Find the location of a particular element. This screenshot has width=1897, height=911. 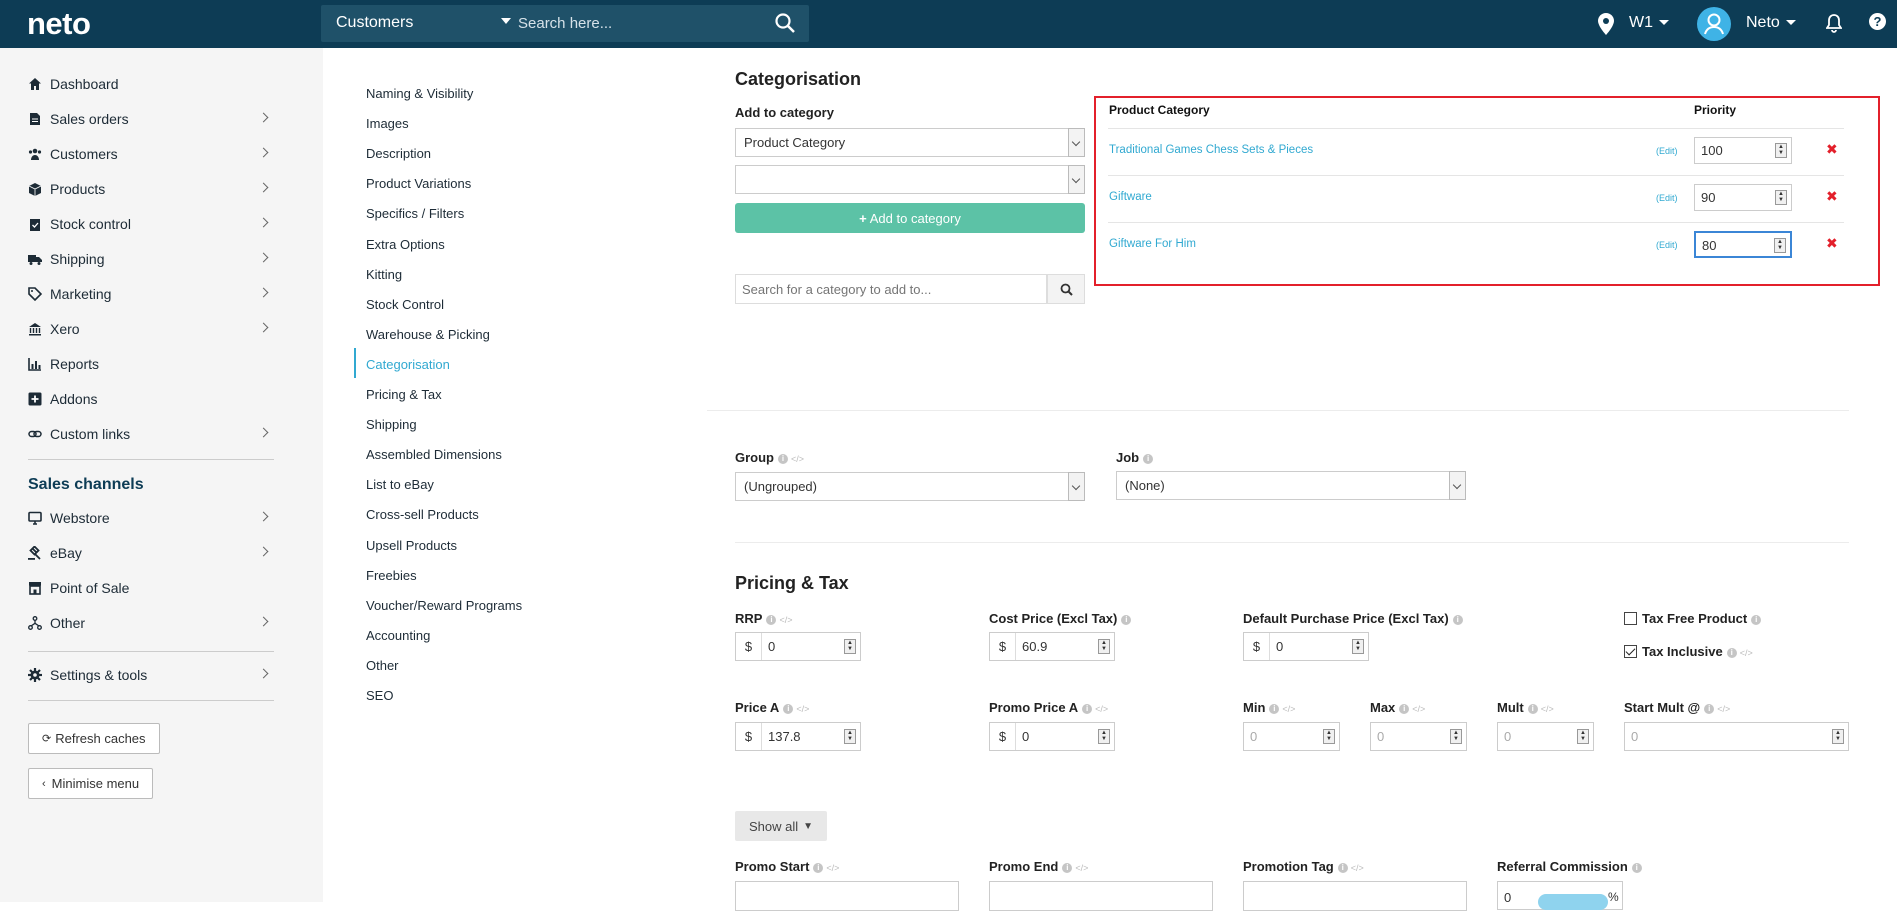

sidebar-item-ebay: eBay is located at coordinates (151, 553).